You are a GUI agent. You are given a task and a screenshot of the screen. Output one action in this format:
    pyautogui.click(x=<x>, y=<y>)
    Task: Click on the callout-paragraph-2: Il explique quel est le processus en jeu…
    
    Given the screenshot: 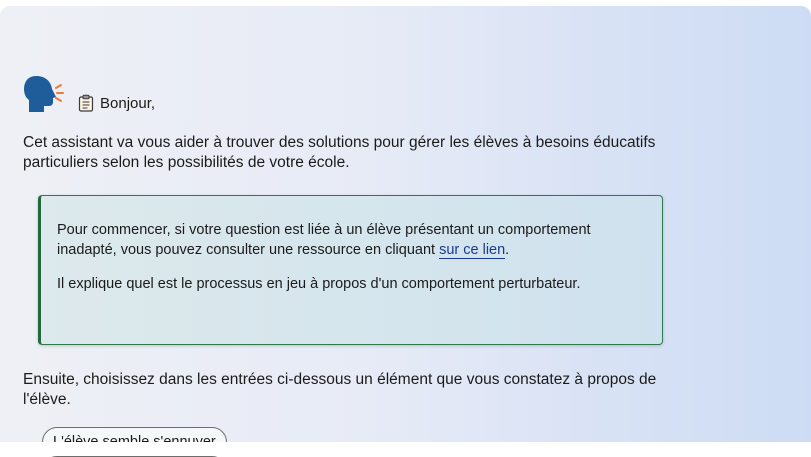 What is the action you would take?
    pyautogui.click(x=319, y=284)
    